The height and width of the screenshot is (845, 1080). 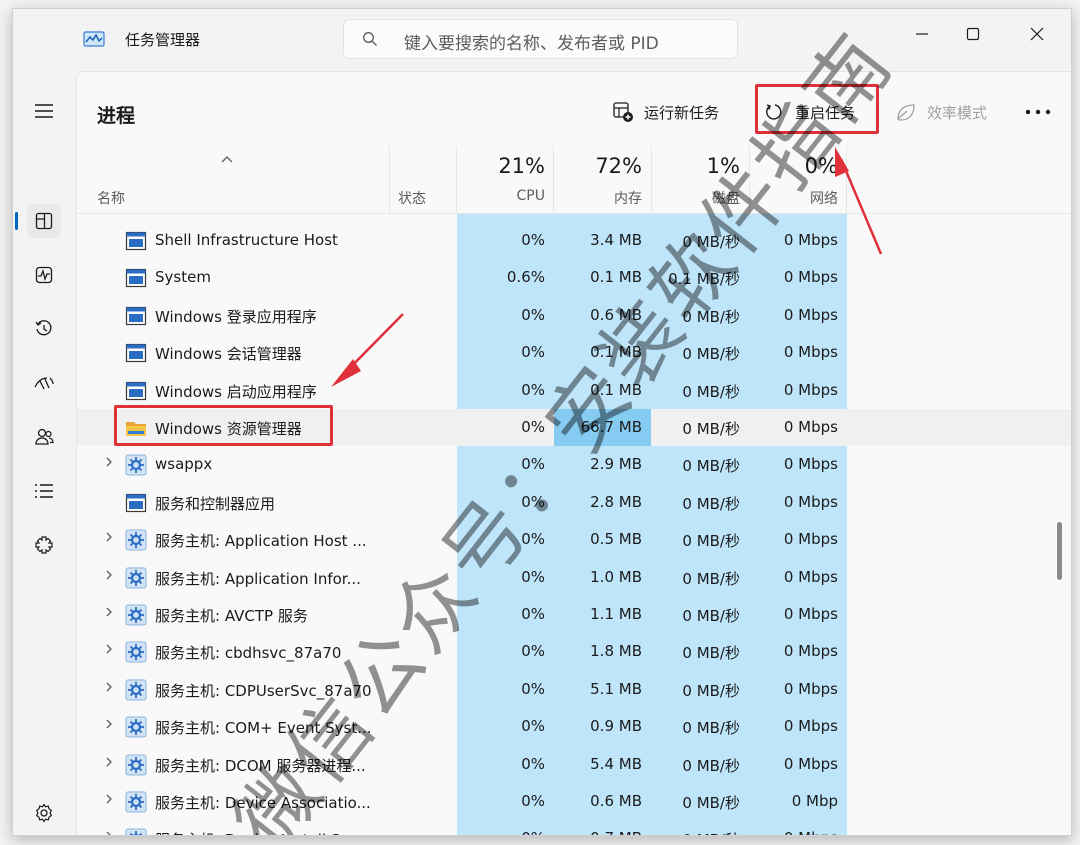 I want to click on arrow-head-explorer, so click(x=346, y=373).